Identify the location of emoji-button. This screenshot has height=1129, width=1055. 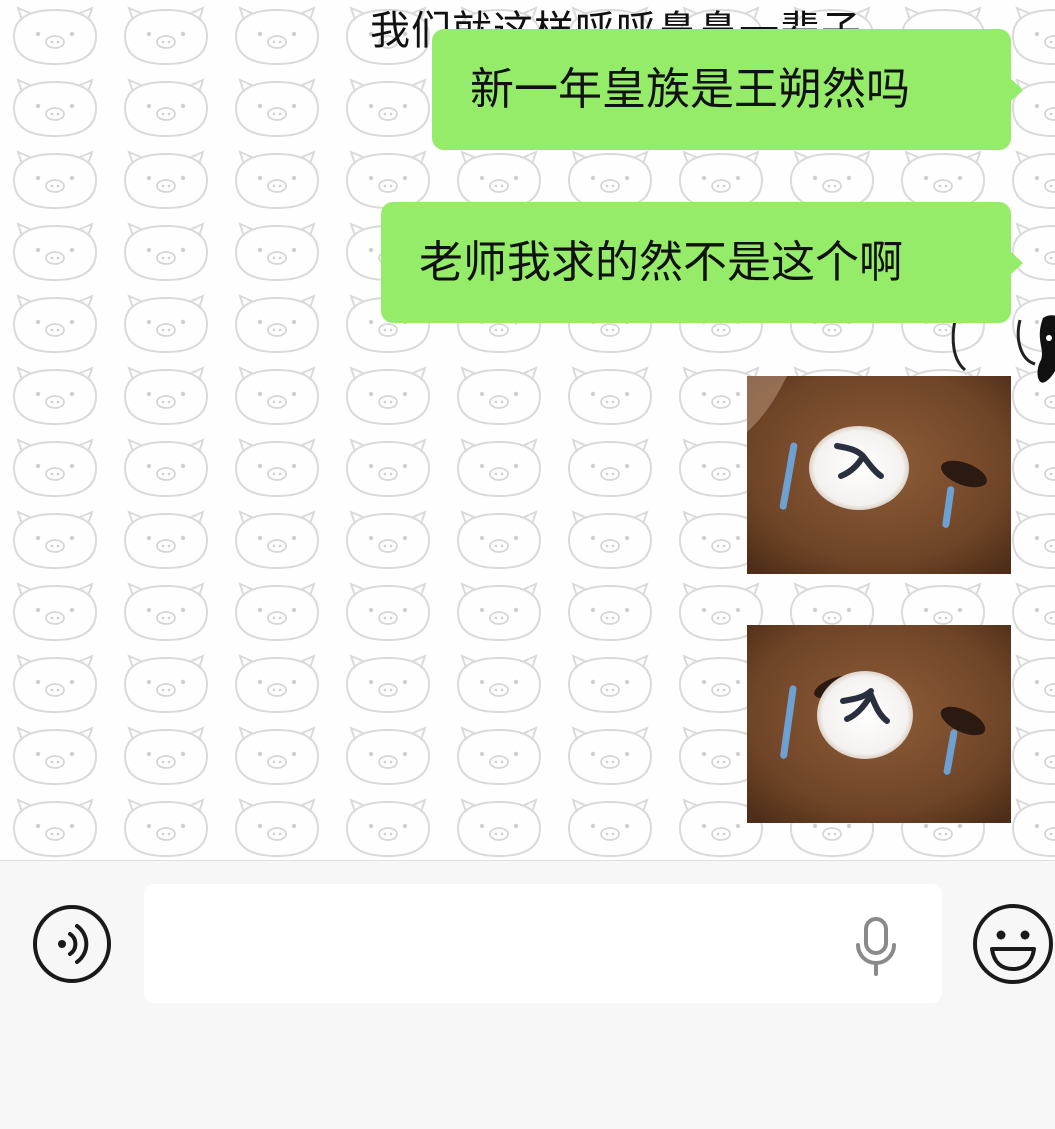
(1013, 944).